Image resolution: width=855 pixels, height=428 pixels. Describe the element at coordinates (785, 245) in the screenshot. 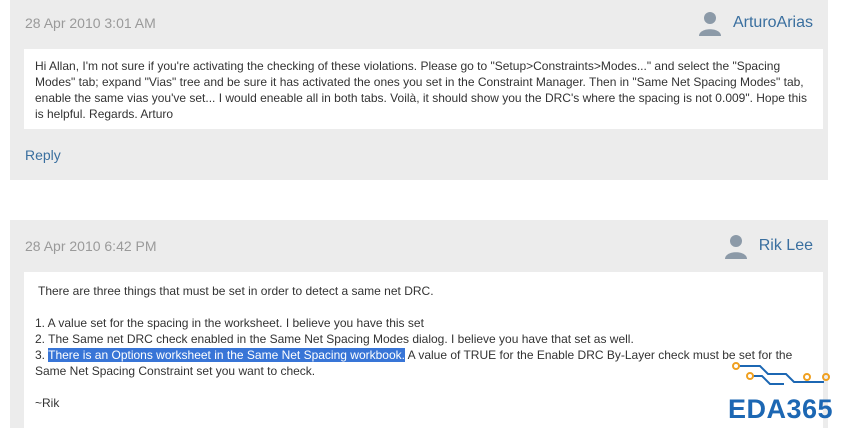

I see `author-name: Rik Lee` at that location.